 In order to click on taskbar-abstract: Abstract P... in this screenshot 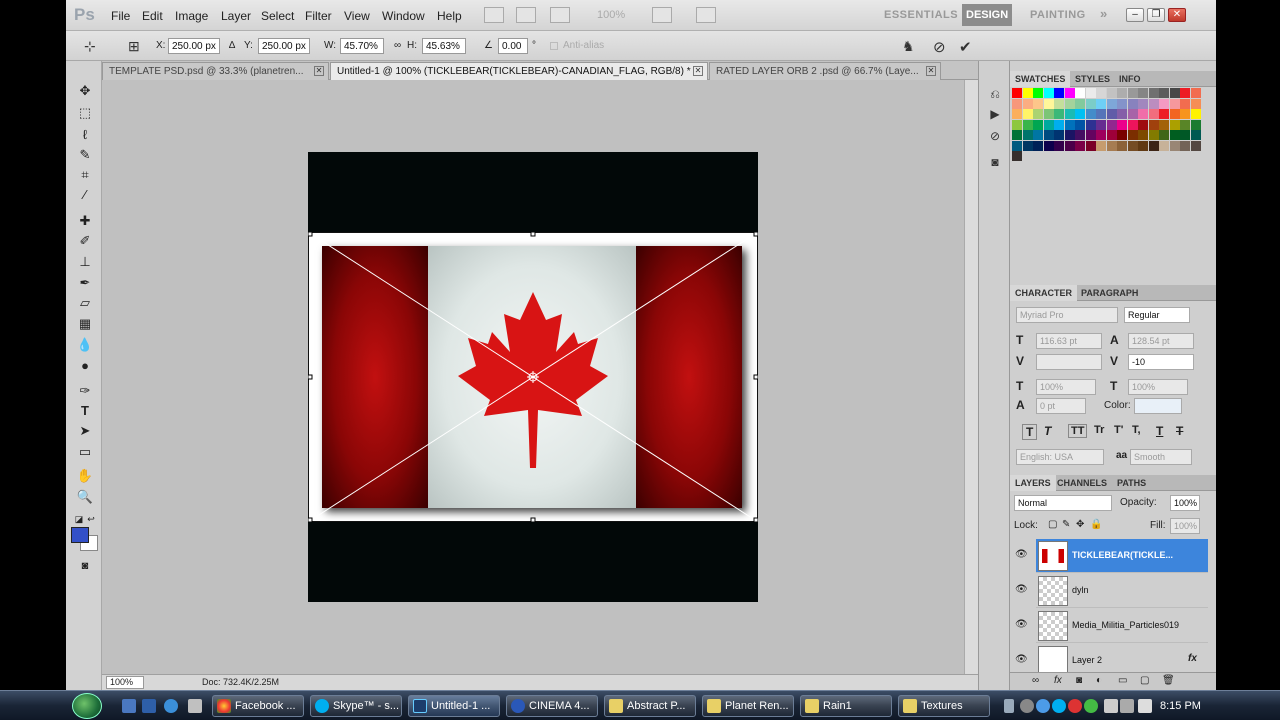, I will do `click(650, 706)`.